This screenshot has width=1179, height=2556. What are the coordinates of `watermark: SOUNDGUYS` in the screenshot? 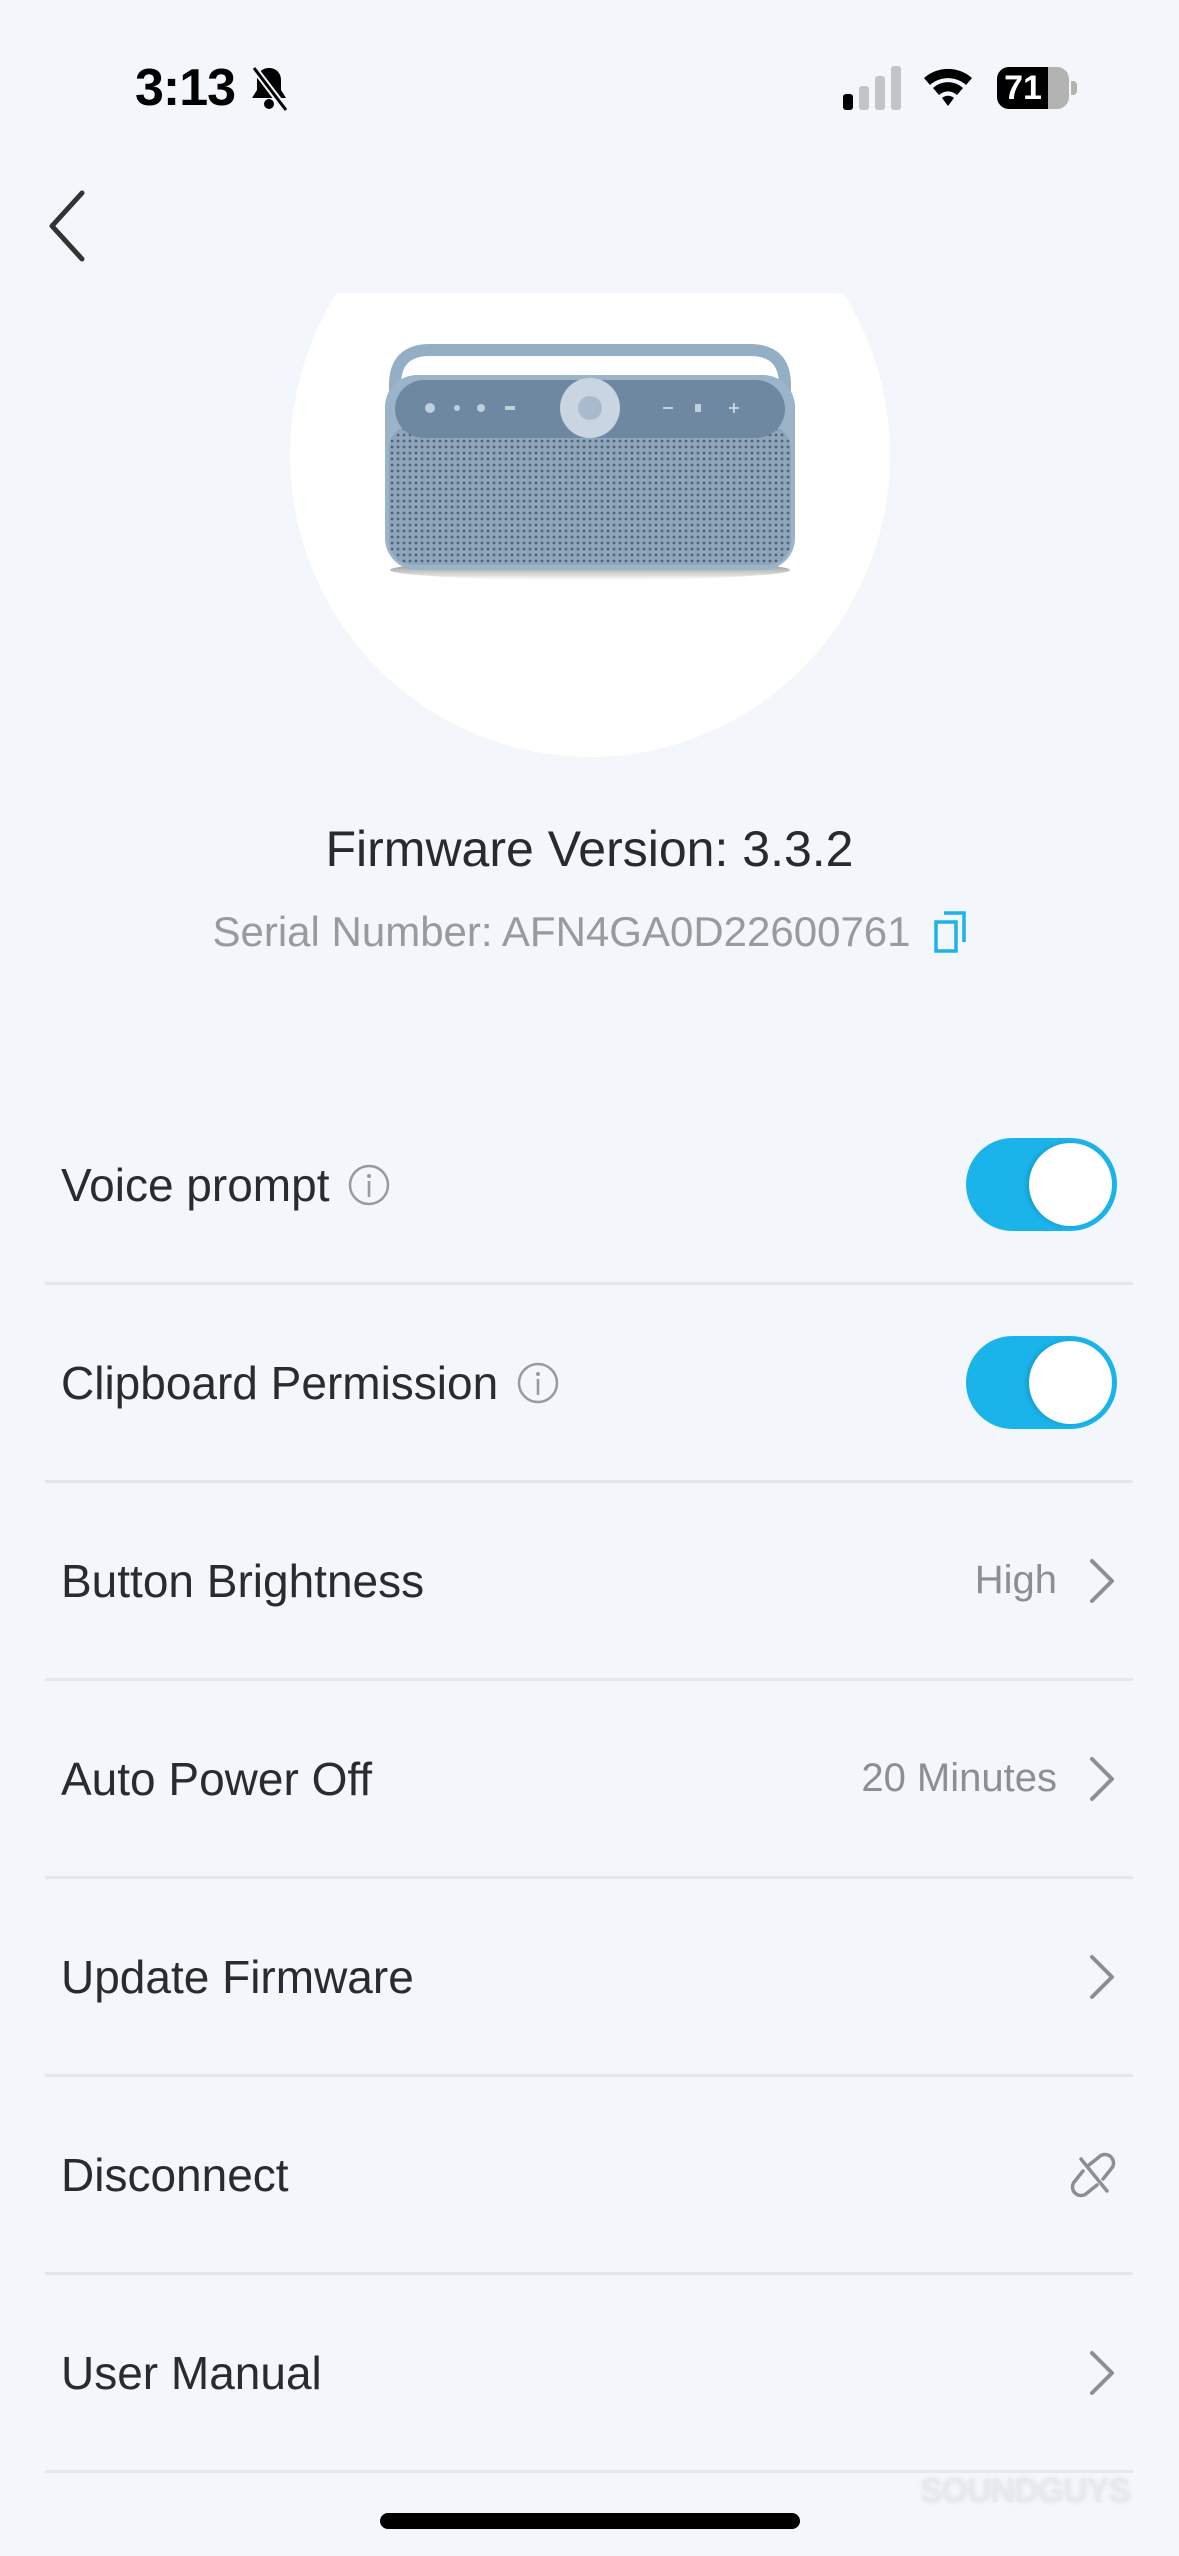 It's located at (1025, 2491).